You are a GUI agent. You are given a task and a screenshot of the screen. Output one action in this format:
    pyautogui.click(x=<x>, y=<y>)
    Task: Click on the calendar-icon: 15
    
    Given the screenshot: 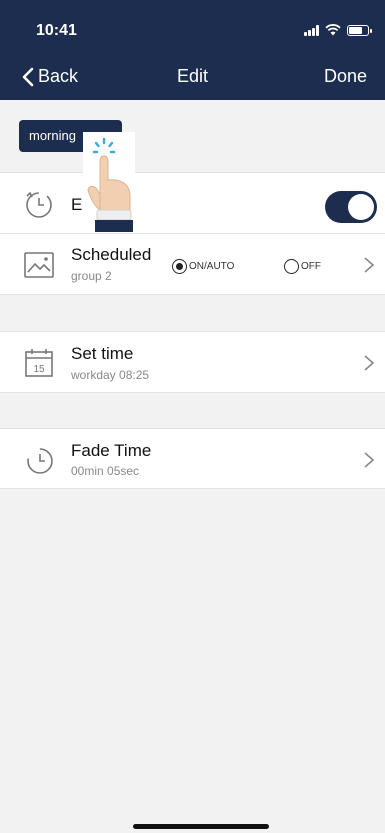 What is the action you would take?
    pyautogui.click(x=39, y=363)
    